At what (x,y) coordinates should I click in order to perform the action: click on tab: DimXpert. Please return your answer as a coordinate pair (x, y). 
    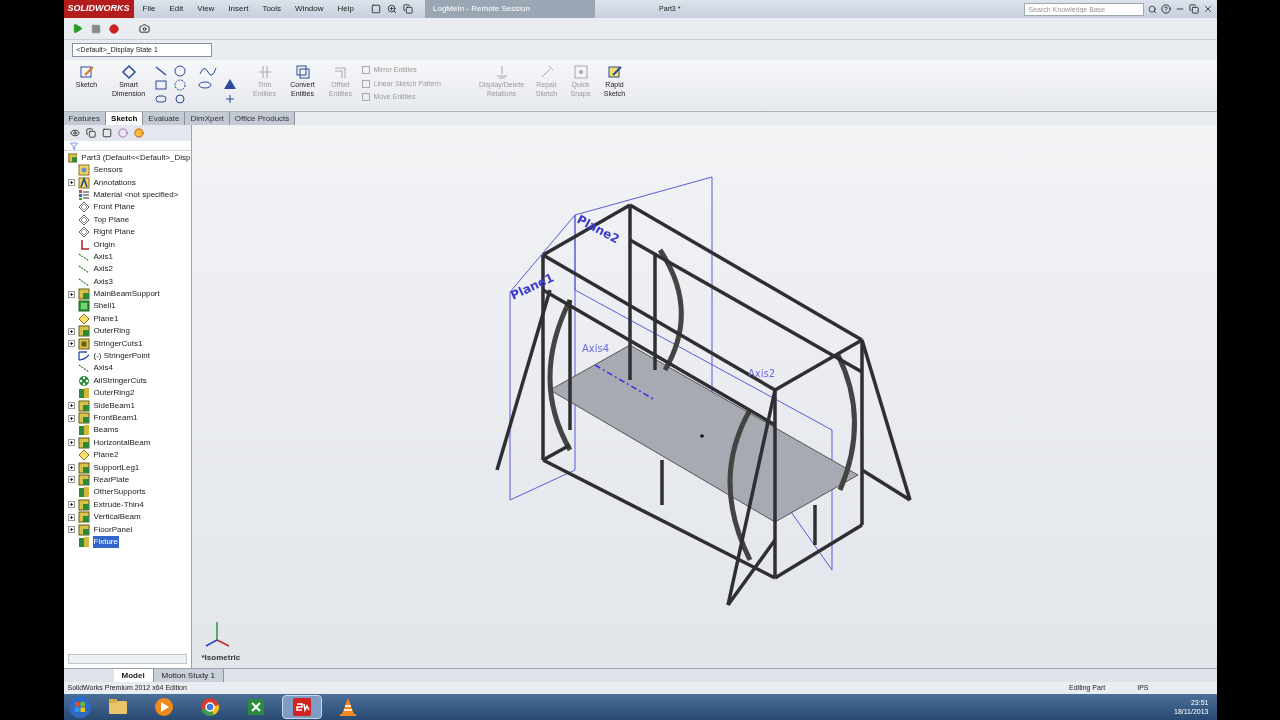
    Looking at the image, I should click on (207, 118).